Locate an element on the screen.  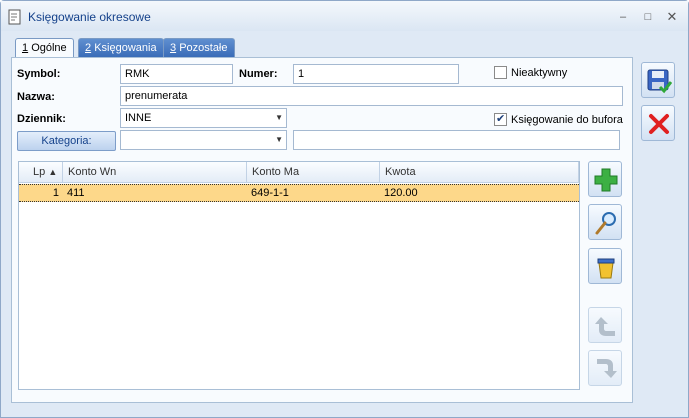
tab-ksiegowania-key: 2 is located at coordinates (88, 48).